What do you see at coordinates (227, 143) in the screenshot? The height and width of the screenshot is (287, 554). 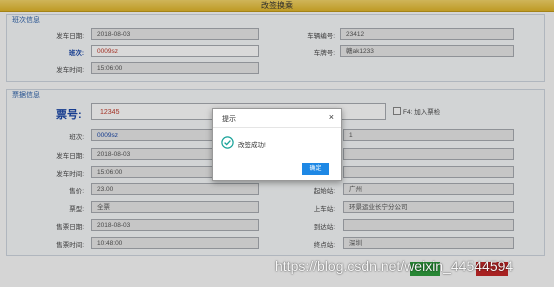 I see `check-circle-icon` at bounding box center [227, 143].